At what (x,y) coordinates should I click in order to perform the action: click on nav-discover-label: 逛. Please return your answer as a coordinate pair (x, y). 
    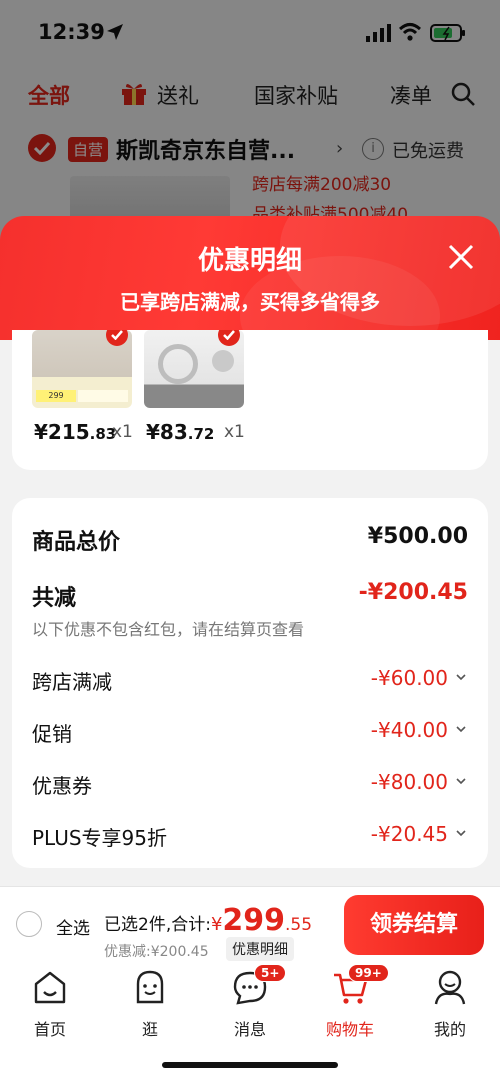
    Looking at the image, I should click on (149, 1029).